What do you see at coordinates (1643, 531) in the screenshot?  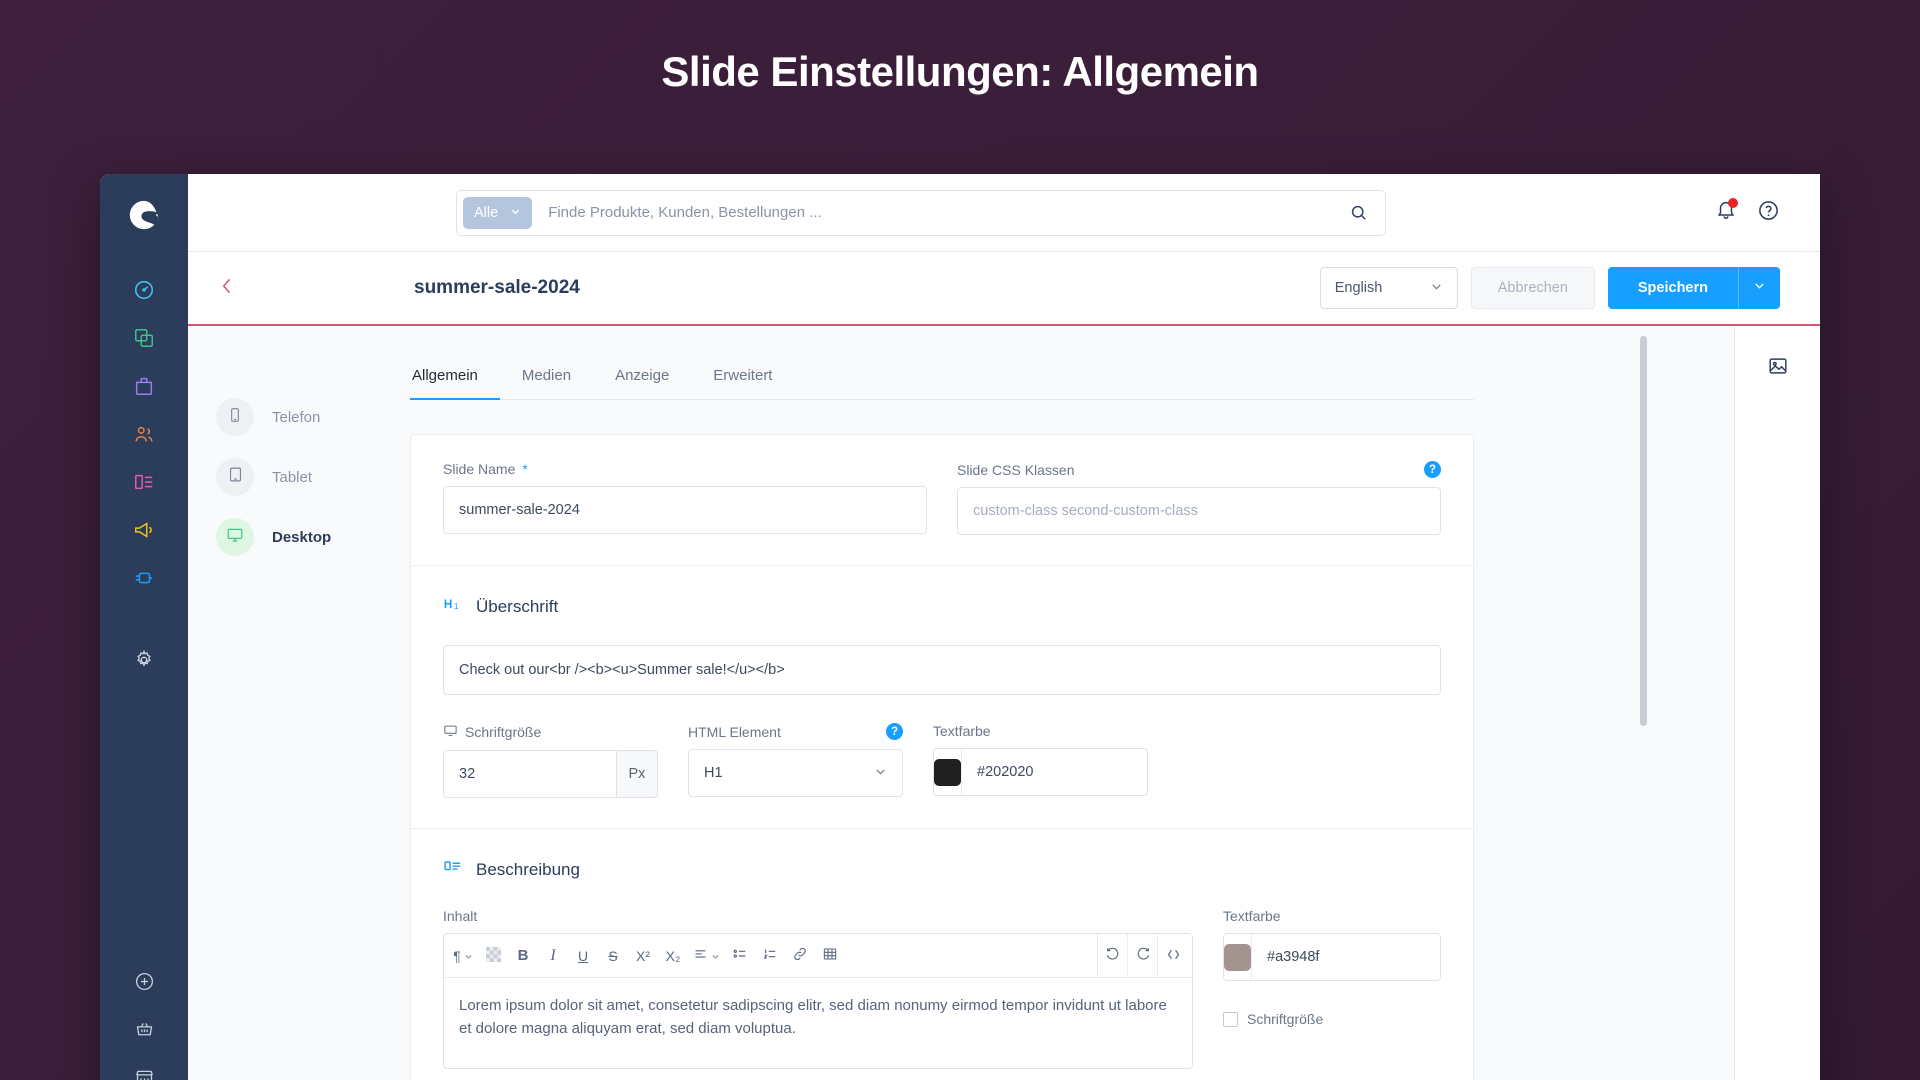 I see `scrollbar-thumb` at bounding box center [1643, 531].